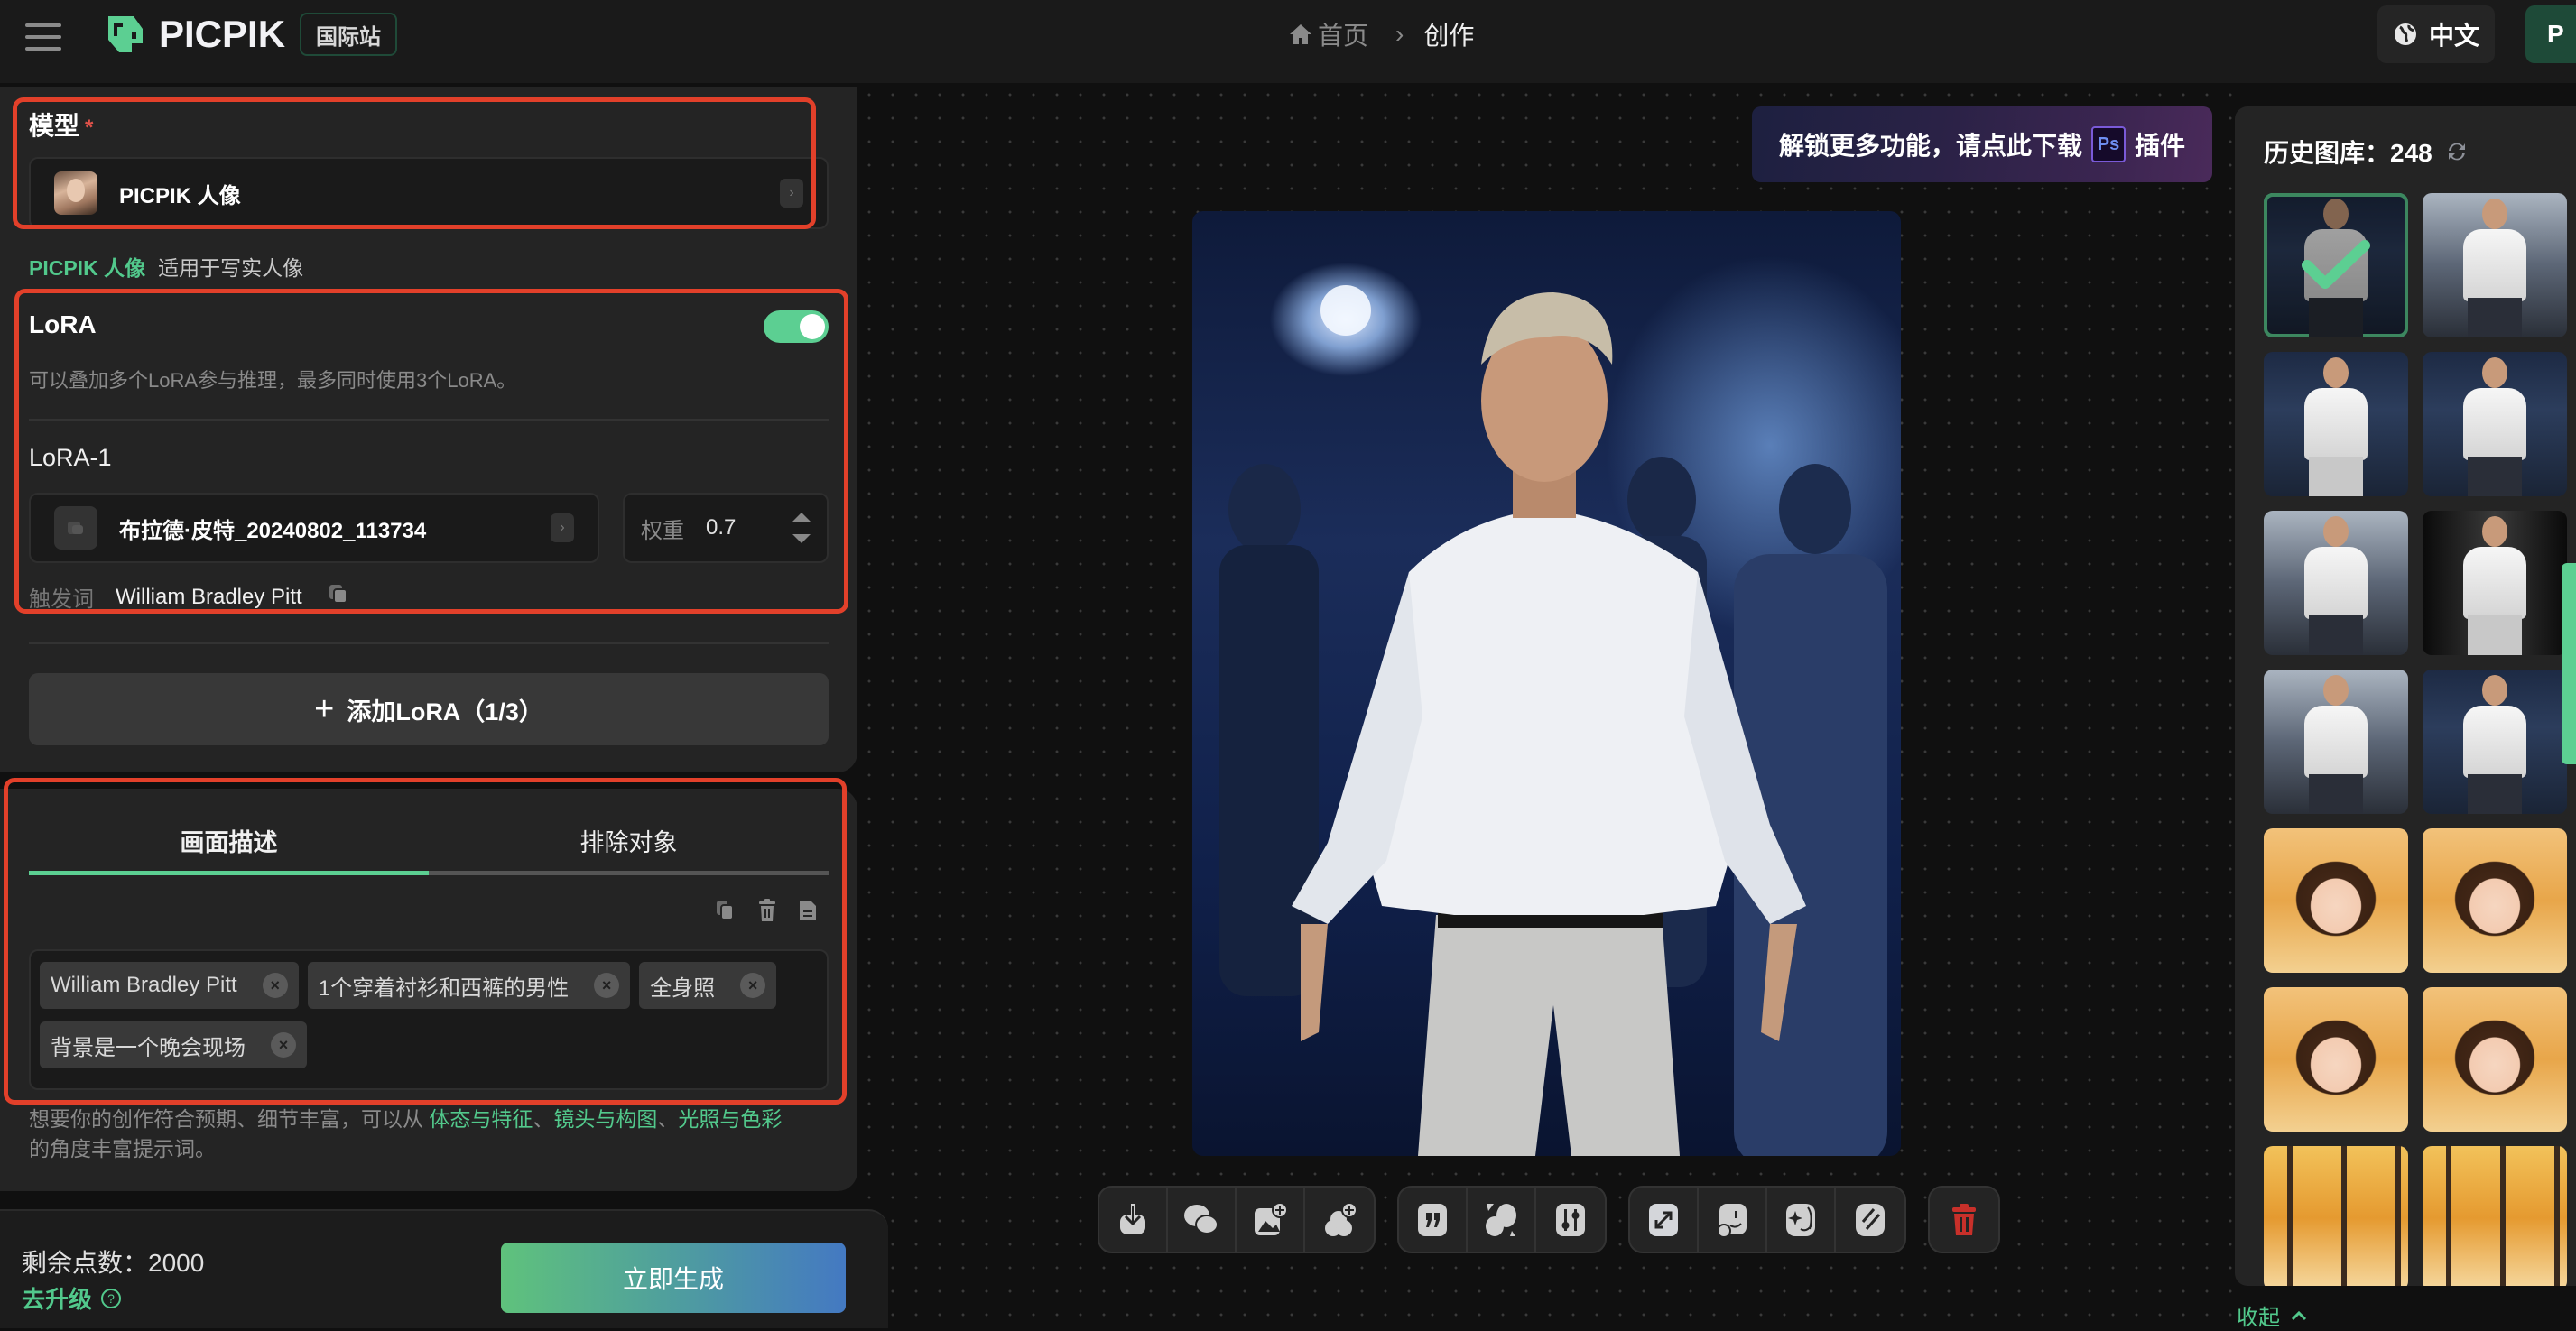 Image resolution: width=2576 pixels, height=1331 pixels. I want to click on weight-input: 权重 0.7, so click(726, 528).